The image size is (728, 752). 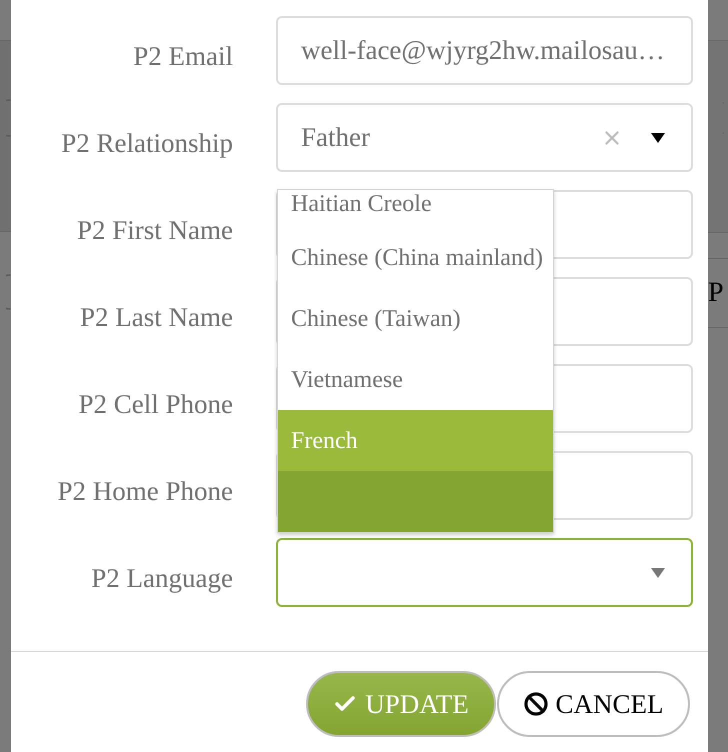 I want to click on select-field, so click(x=484, y=572).